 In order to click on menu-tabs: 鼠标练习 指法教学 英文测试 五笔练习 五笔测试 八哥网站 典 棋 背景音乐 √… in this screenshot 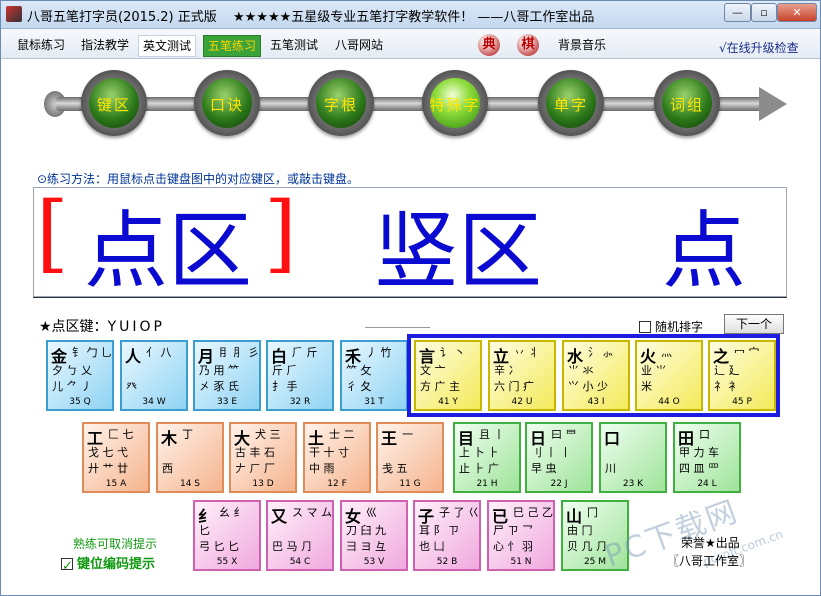, I will do `click(410, 44)`.